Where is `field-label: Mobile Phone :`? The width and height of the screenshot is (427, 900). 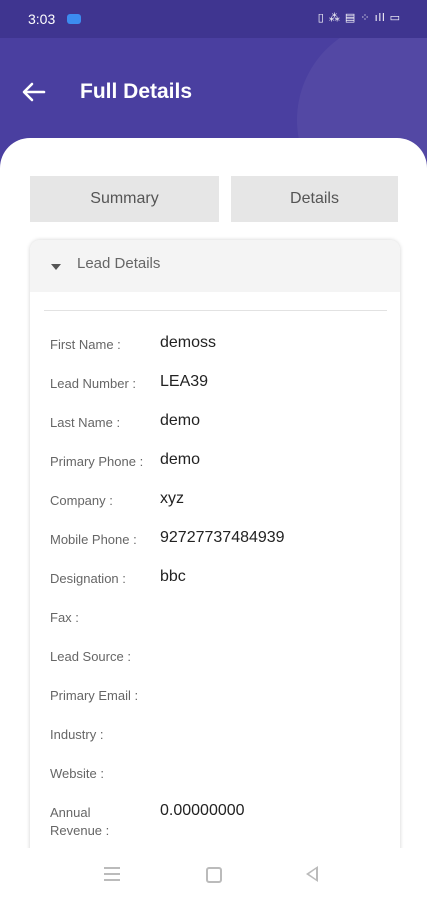 field-label: Mobile Phone : is located at coordinates (93, 539).